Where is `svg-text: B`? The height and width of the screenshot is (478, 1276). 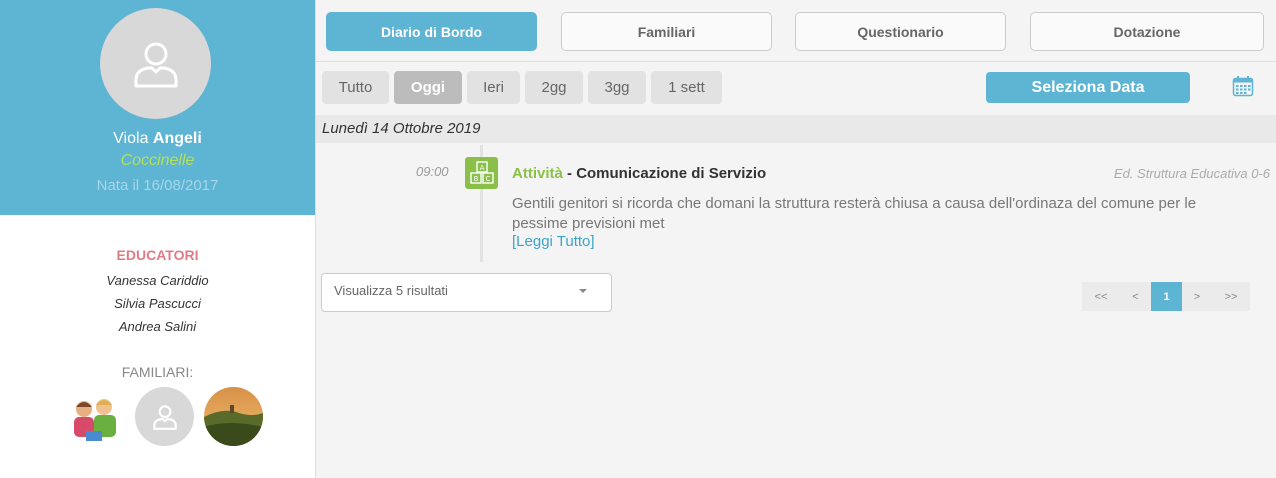 svg-text: B is located at coordinates (475, 179).